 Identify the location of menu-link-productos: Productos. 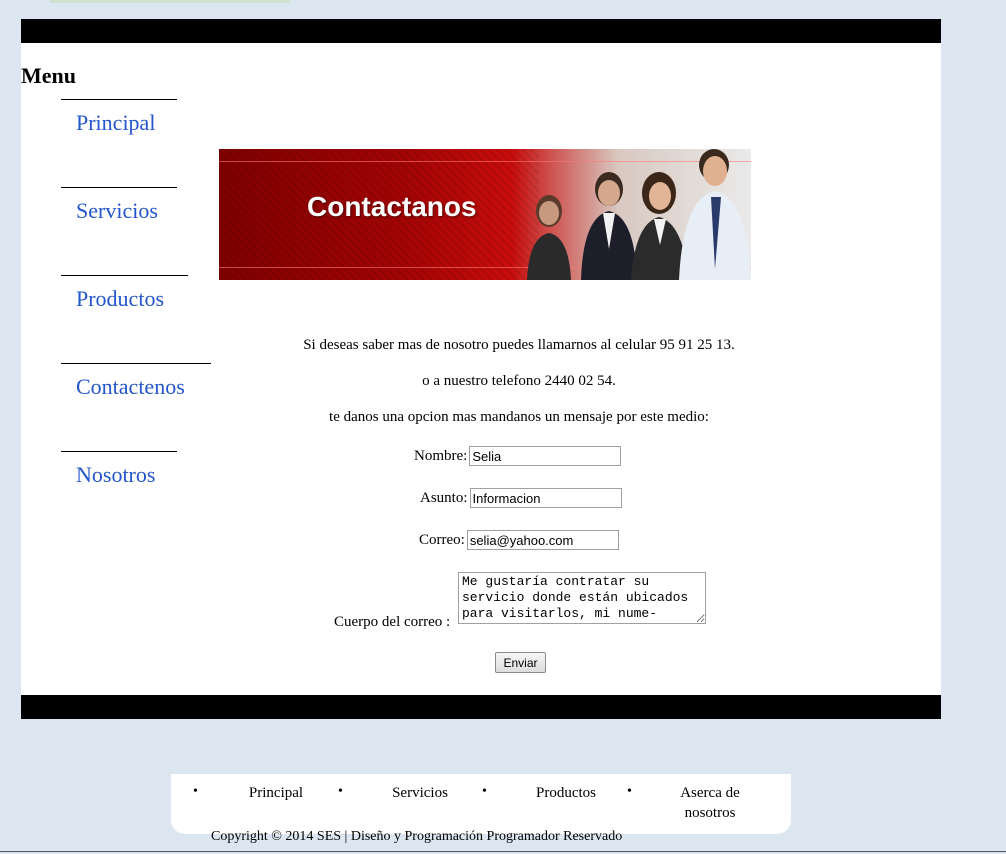
(124, 299).